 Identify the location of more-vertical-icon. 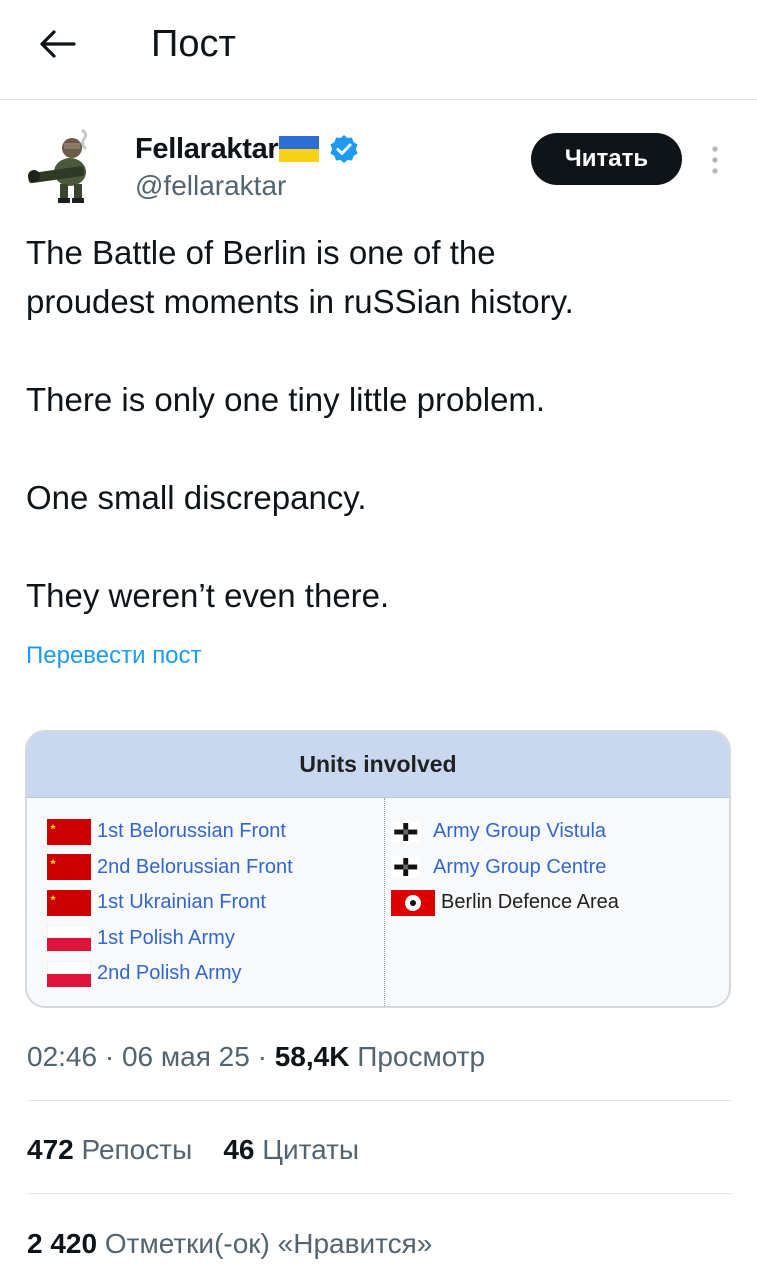
(715, 160).